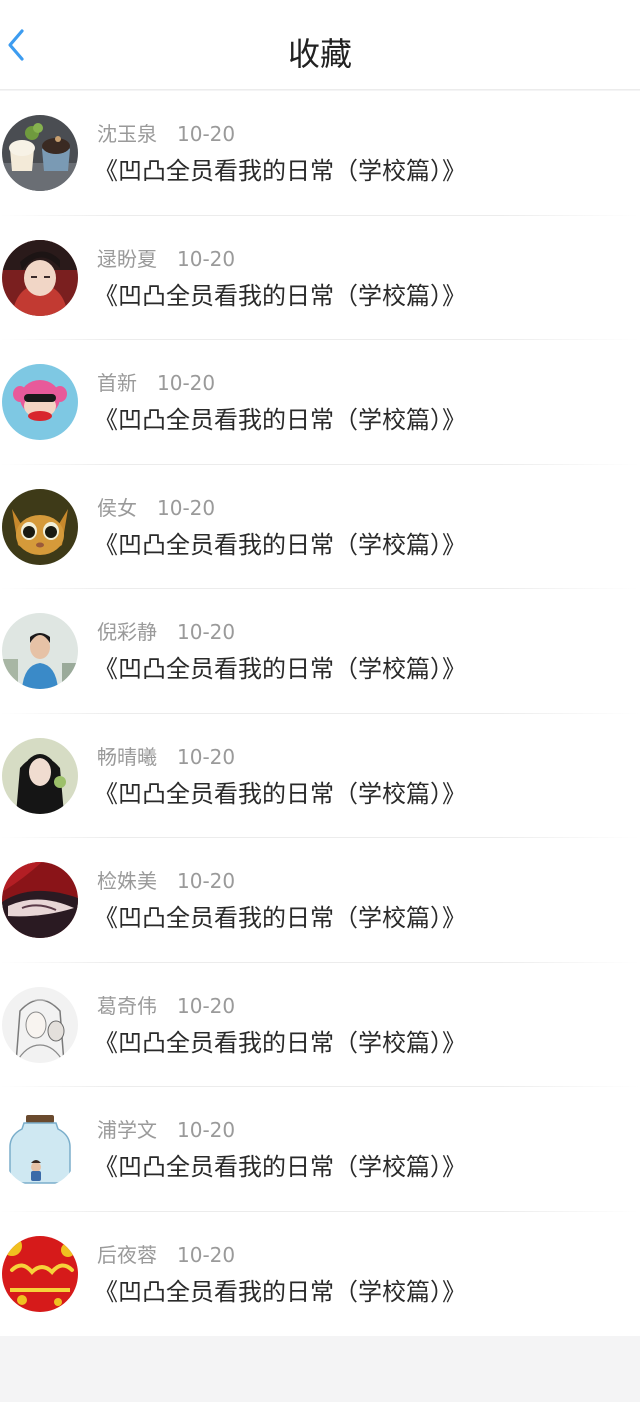 Image resolution: width=640 pixels, height=1402 pixels. What do you see at coordinates (127, 881) in the screenshot?
I see `author-name: 检姝美` at bounding box center [127, 881].